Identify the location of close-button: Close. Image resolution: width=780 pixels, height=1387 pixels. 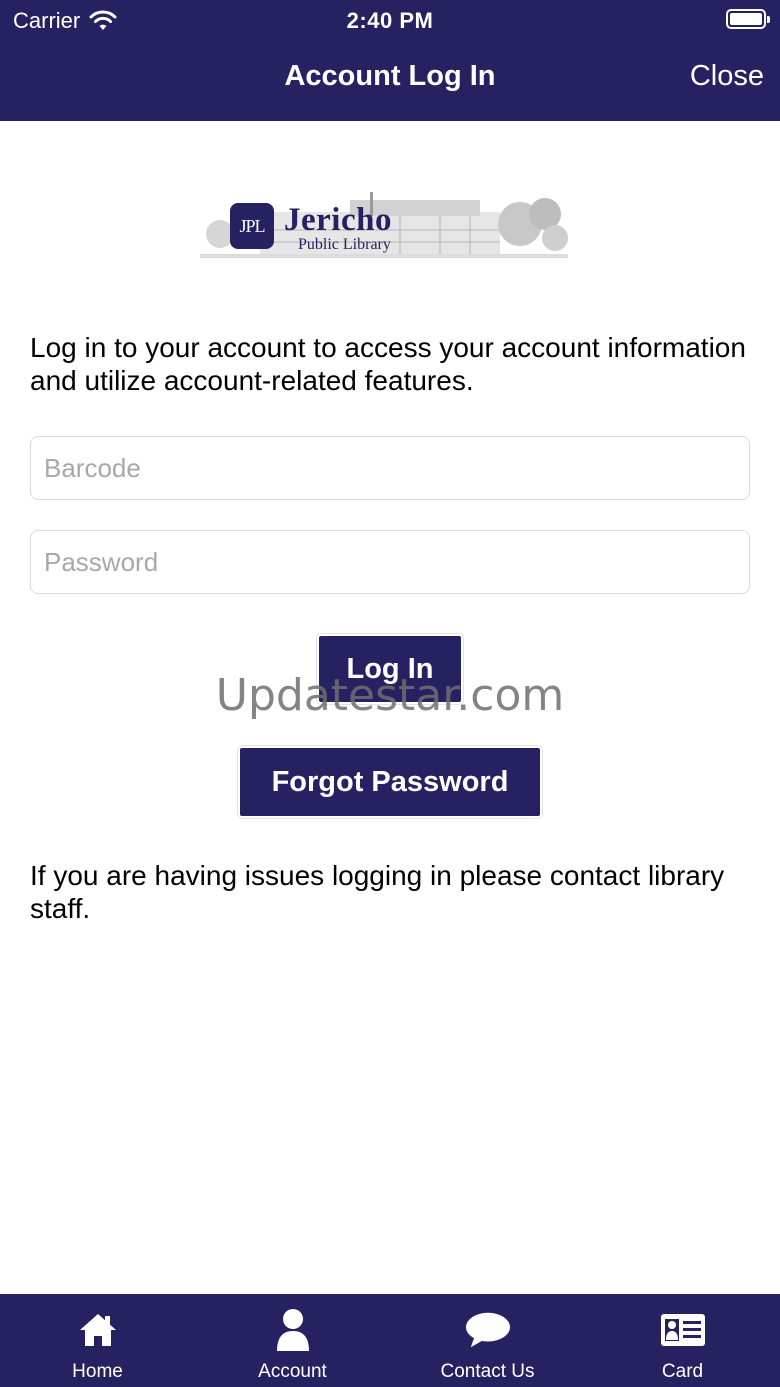
(727, 76).